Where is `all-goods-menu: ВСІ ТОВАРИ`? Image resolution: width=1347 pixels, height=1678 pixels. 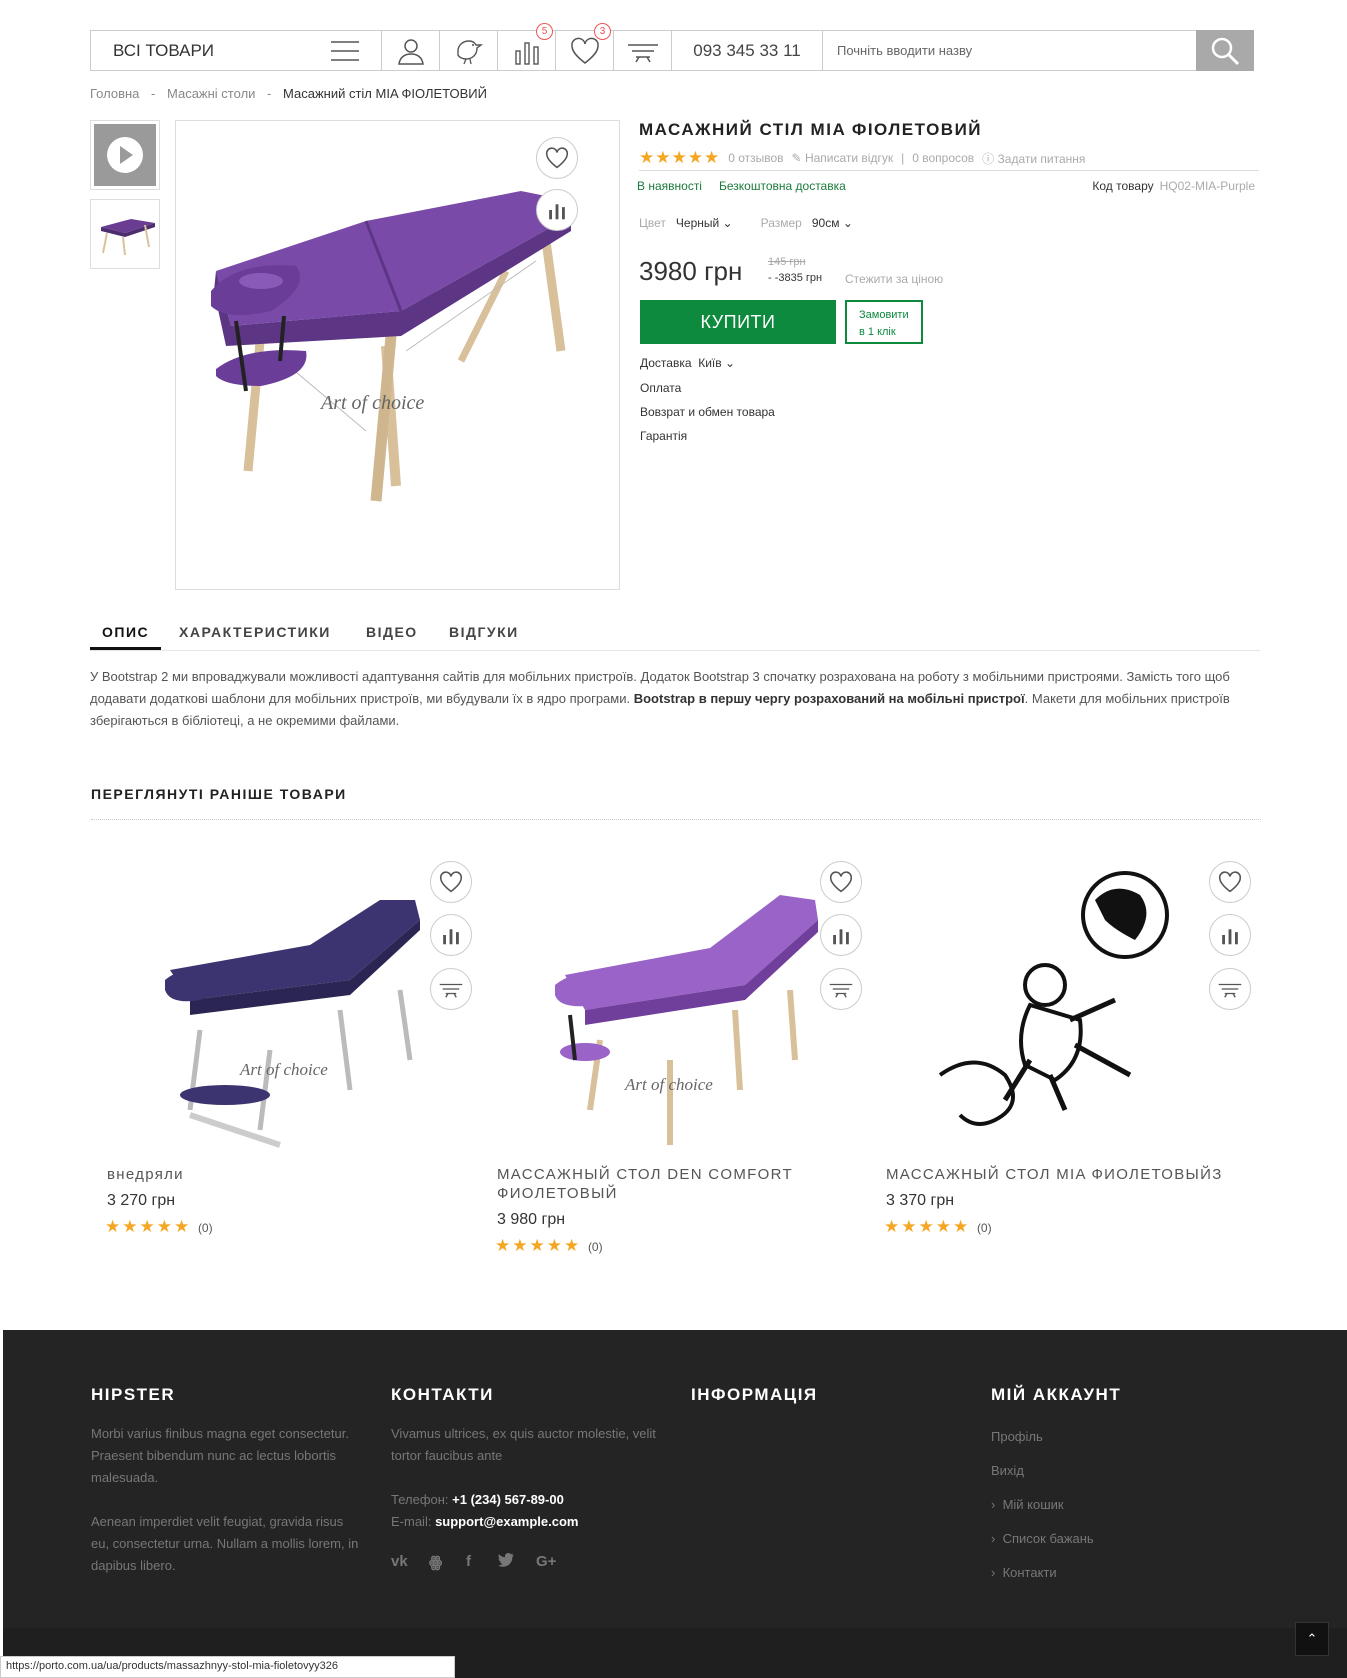
all-goods-menu: ВСІ ТОВАРИ is located at coordinates (236, 50).